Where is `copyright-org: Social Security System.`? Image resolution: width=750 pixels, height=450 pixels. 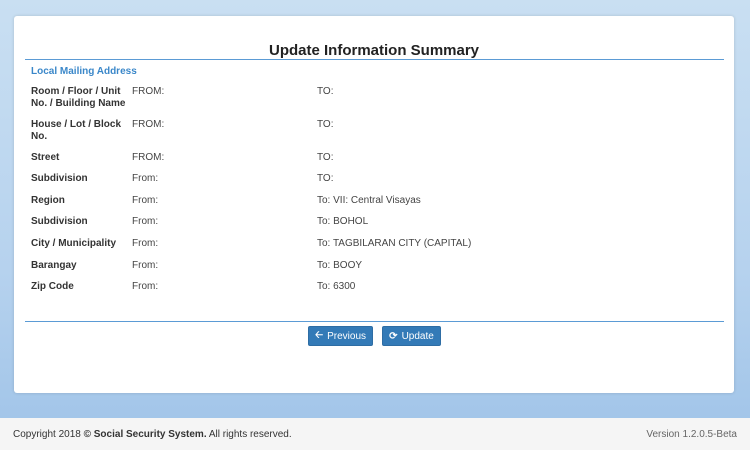
copyright-org: Social Security System. is located at coordinates (150, 434).